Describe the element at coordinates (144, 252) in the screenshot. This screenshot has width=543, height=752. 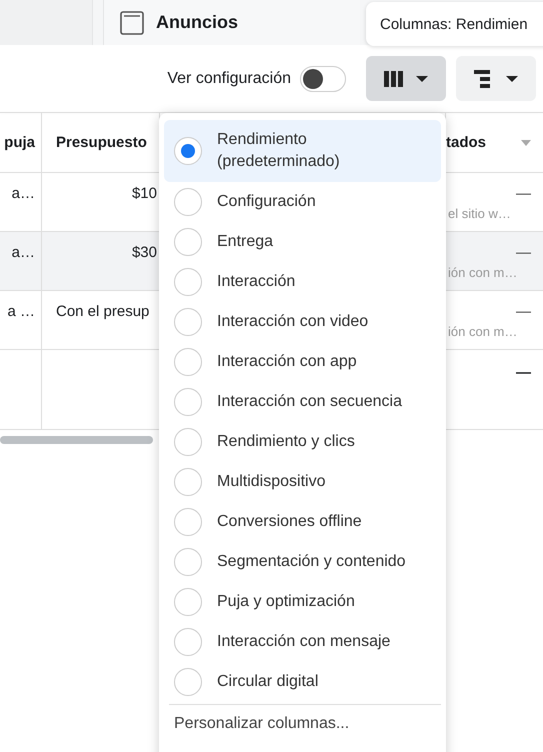
I see `budget-cell: $30` at that location.